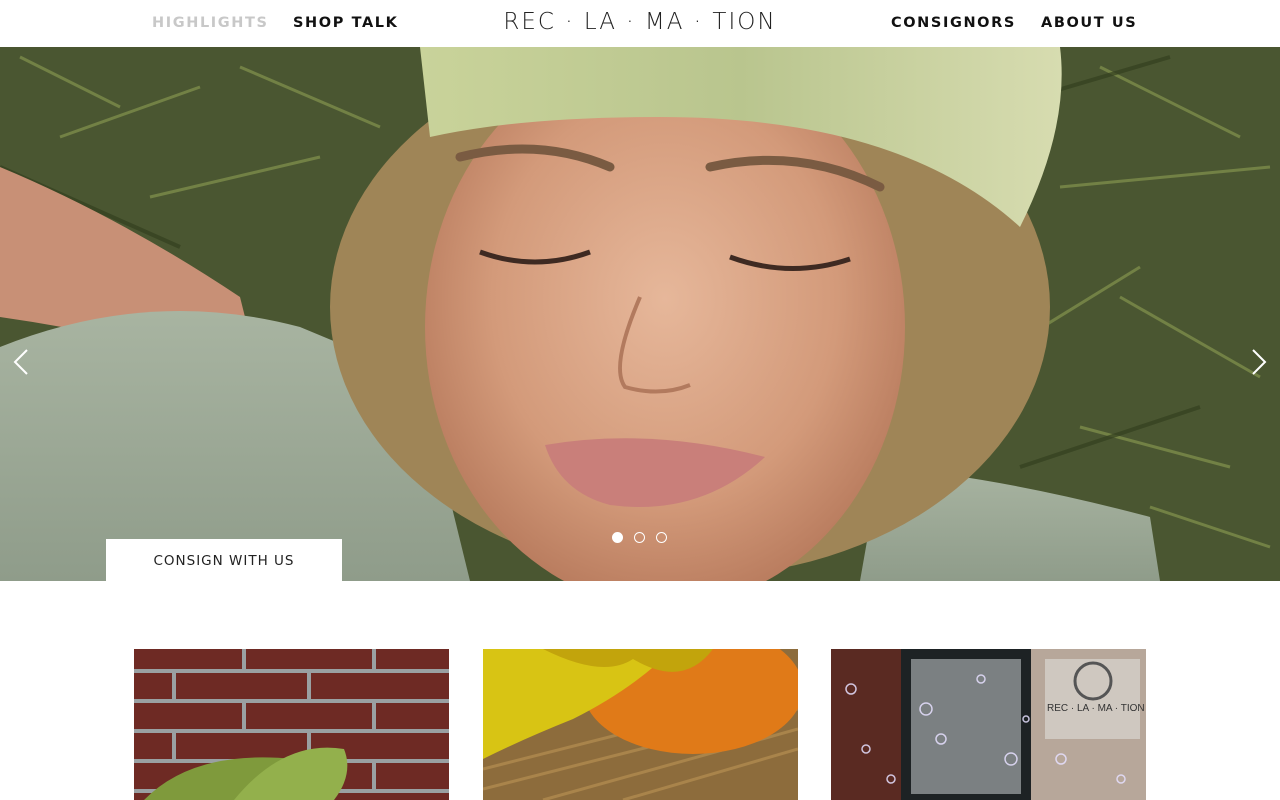  Describe the element at coordinates (345, 23) in the screenshot. I see `nav-shop-talk: SHOP TALK` at that location.